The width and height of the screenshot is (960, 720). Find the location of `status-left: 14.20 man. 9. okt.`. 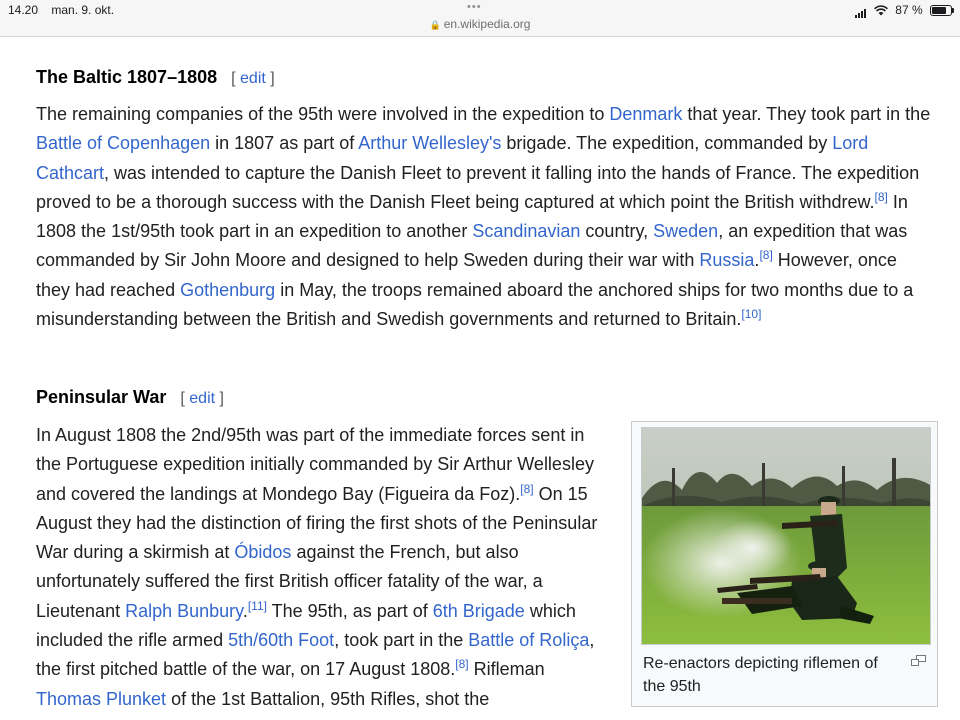

status-left: 14.20 man. 9. okt. is located at coordinates (66, 10).